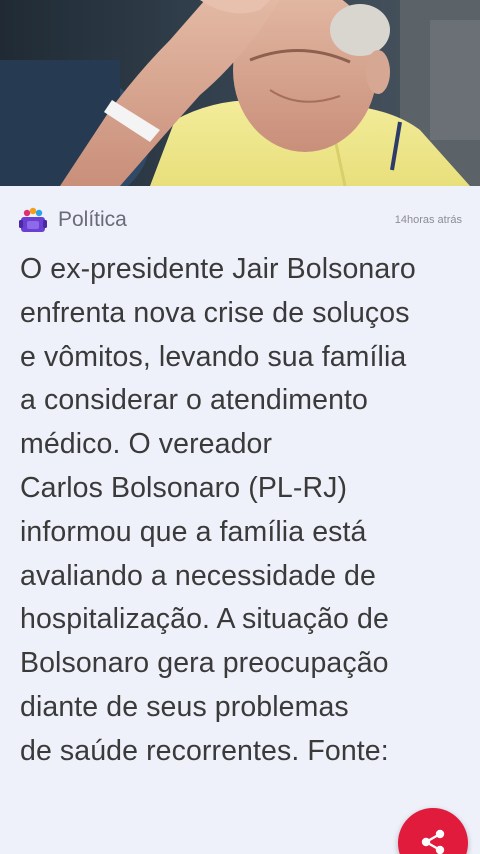  I want to click on article-line: avaliando a necessidade de, so click(198, 575).